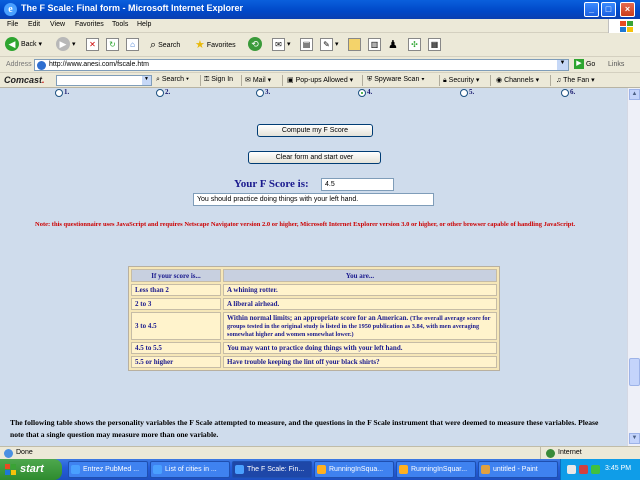 This screenshot has width=640, height=480. Describe the element at coordinates (144, 24) in the screenshot. I see `menu-help: Help` at that location.